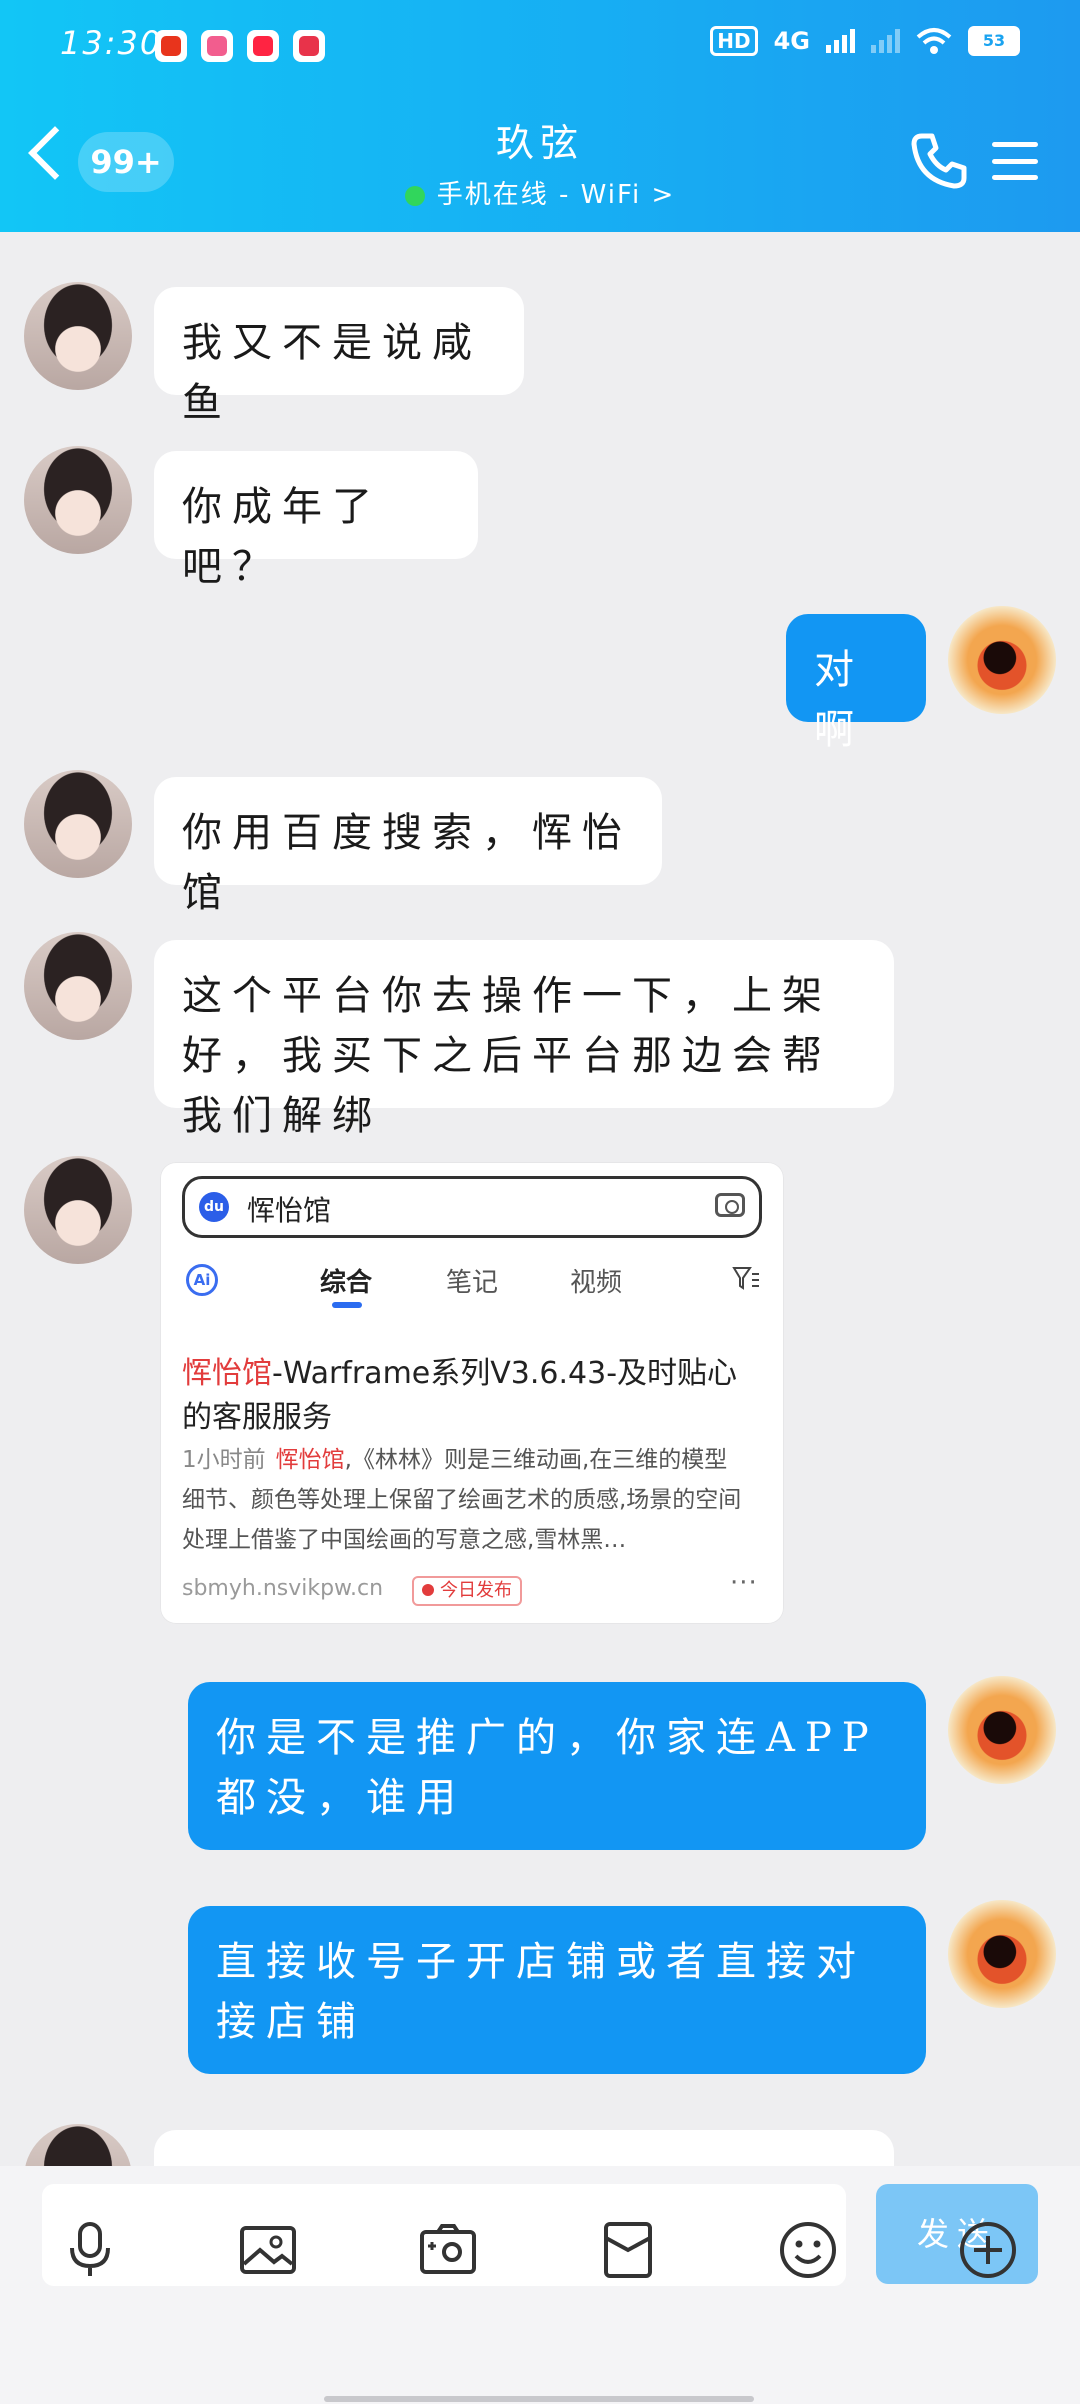 The height and width of the screenshot is (2404, 1080). Describe the element at coordinates (448, 2250) in the screenshot. I see `camera-icon` at that location.